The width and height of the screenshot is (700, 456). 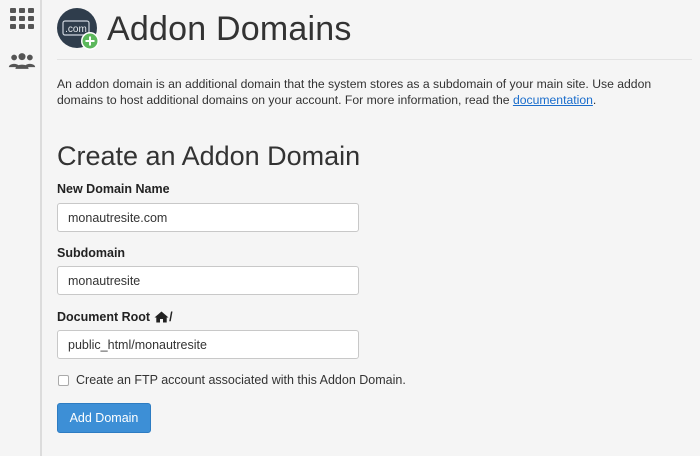 I want to click on intro-suffix: ., so click(x=594, y=100).